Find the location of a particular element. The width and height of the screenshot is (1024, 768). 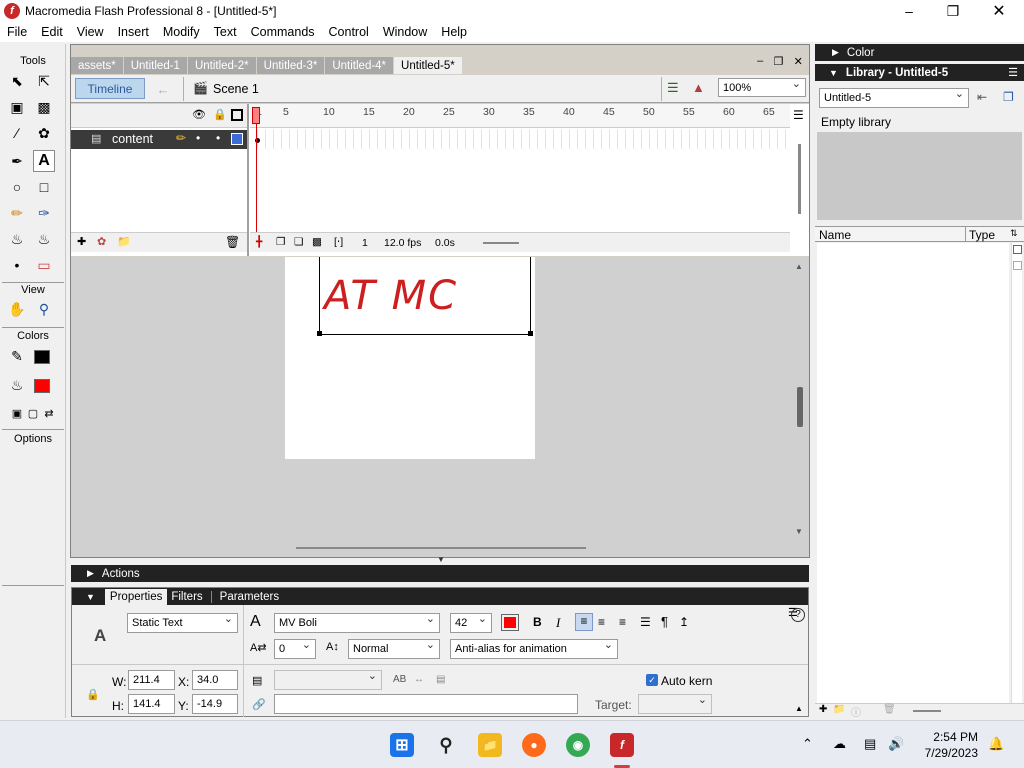

font-size-input: 42 is located at coordinates (471, 622).